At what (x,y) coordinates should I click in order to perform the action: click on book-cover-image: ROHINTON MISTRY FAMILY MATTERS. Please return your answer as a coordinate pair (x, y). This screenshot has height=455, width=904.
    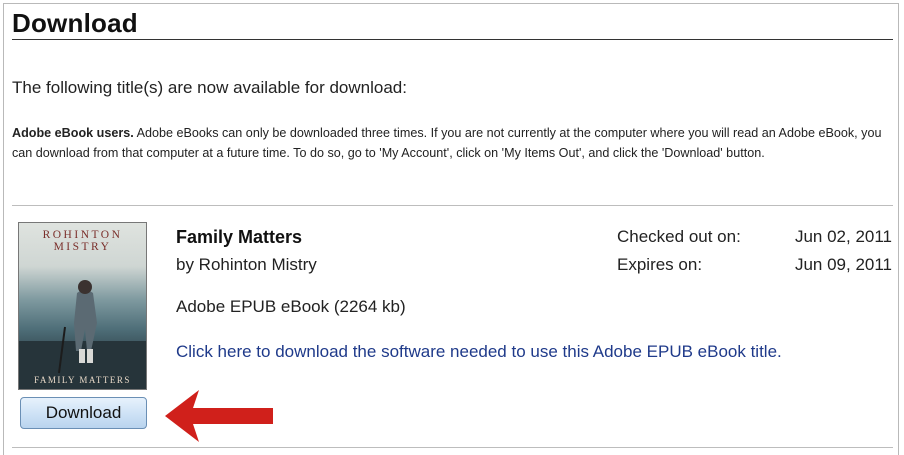
    Looking at the image, I should click on (82, 306).